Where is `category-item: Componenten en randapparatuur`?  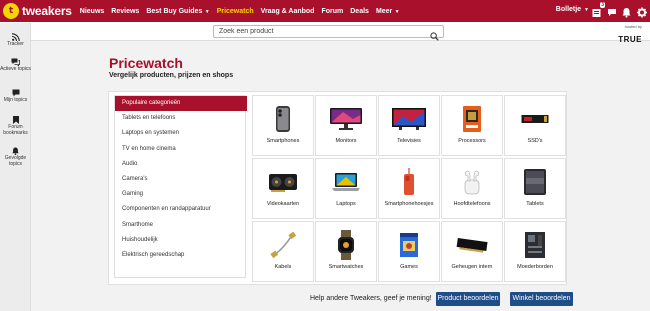 category-item: Componenten en randapparatuur is located at coordinates (181, 209).